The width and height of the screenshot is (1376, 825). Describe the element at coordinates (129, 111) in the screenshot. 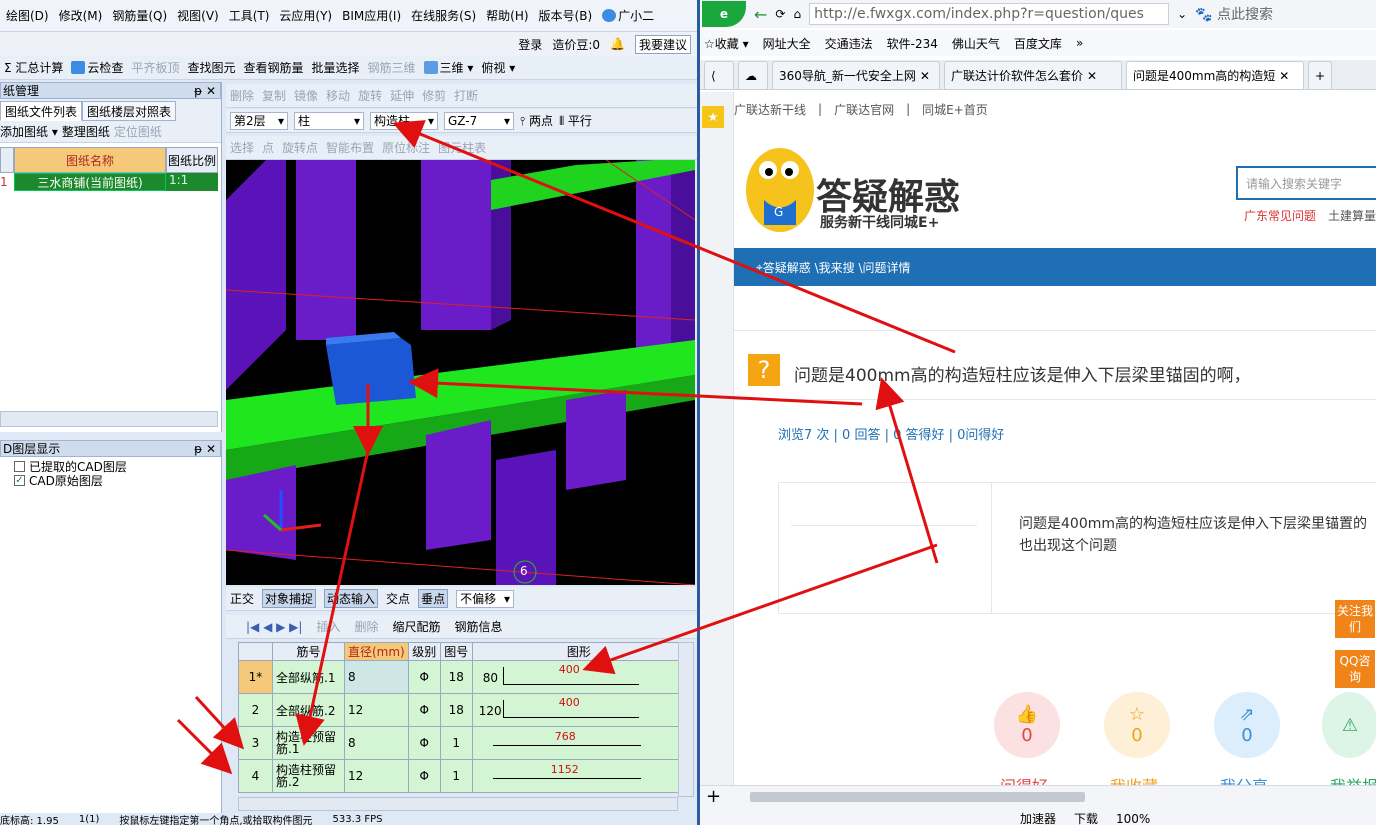

I see `tab-floor-map: 图纸楼层对照表` at that location.